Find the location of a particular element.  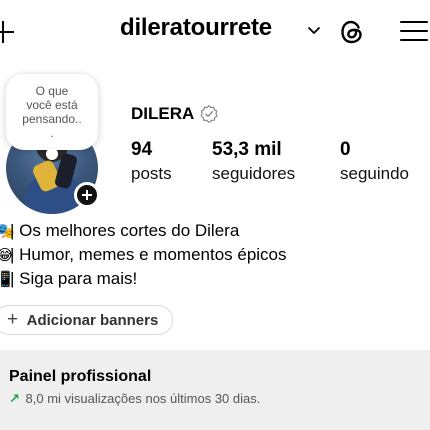

meta-verified-icon is located at coordinates (209, 114).